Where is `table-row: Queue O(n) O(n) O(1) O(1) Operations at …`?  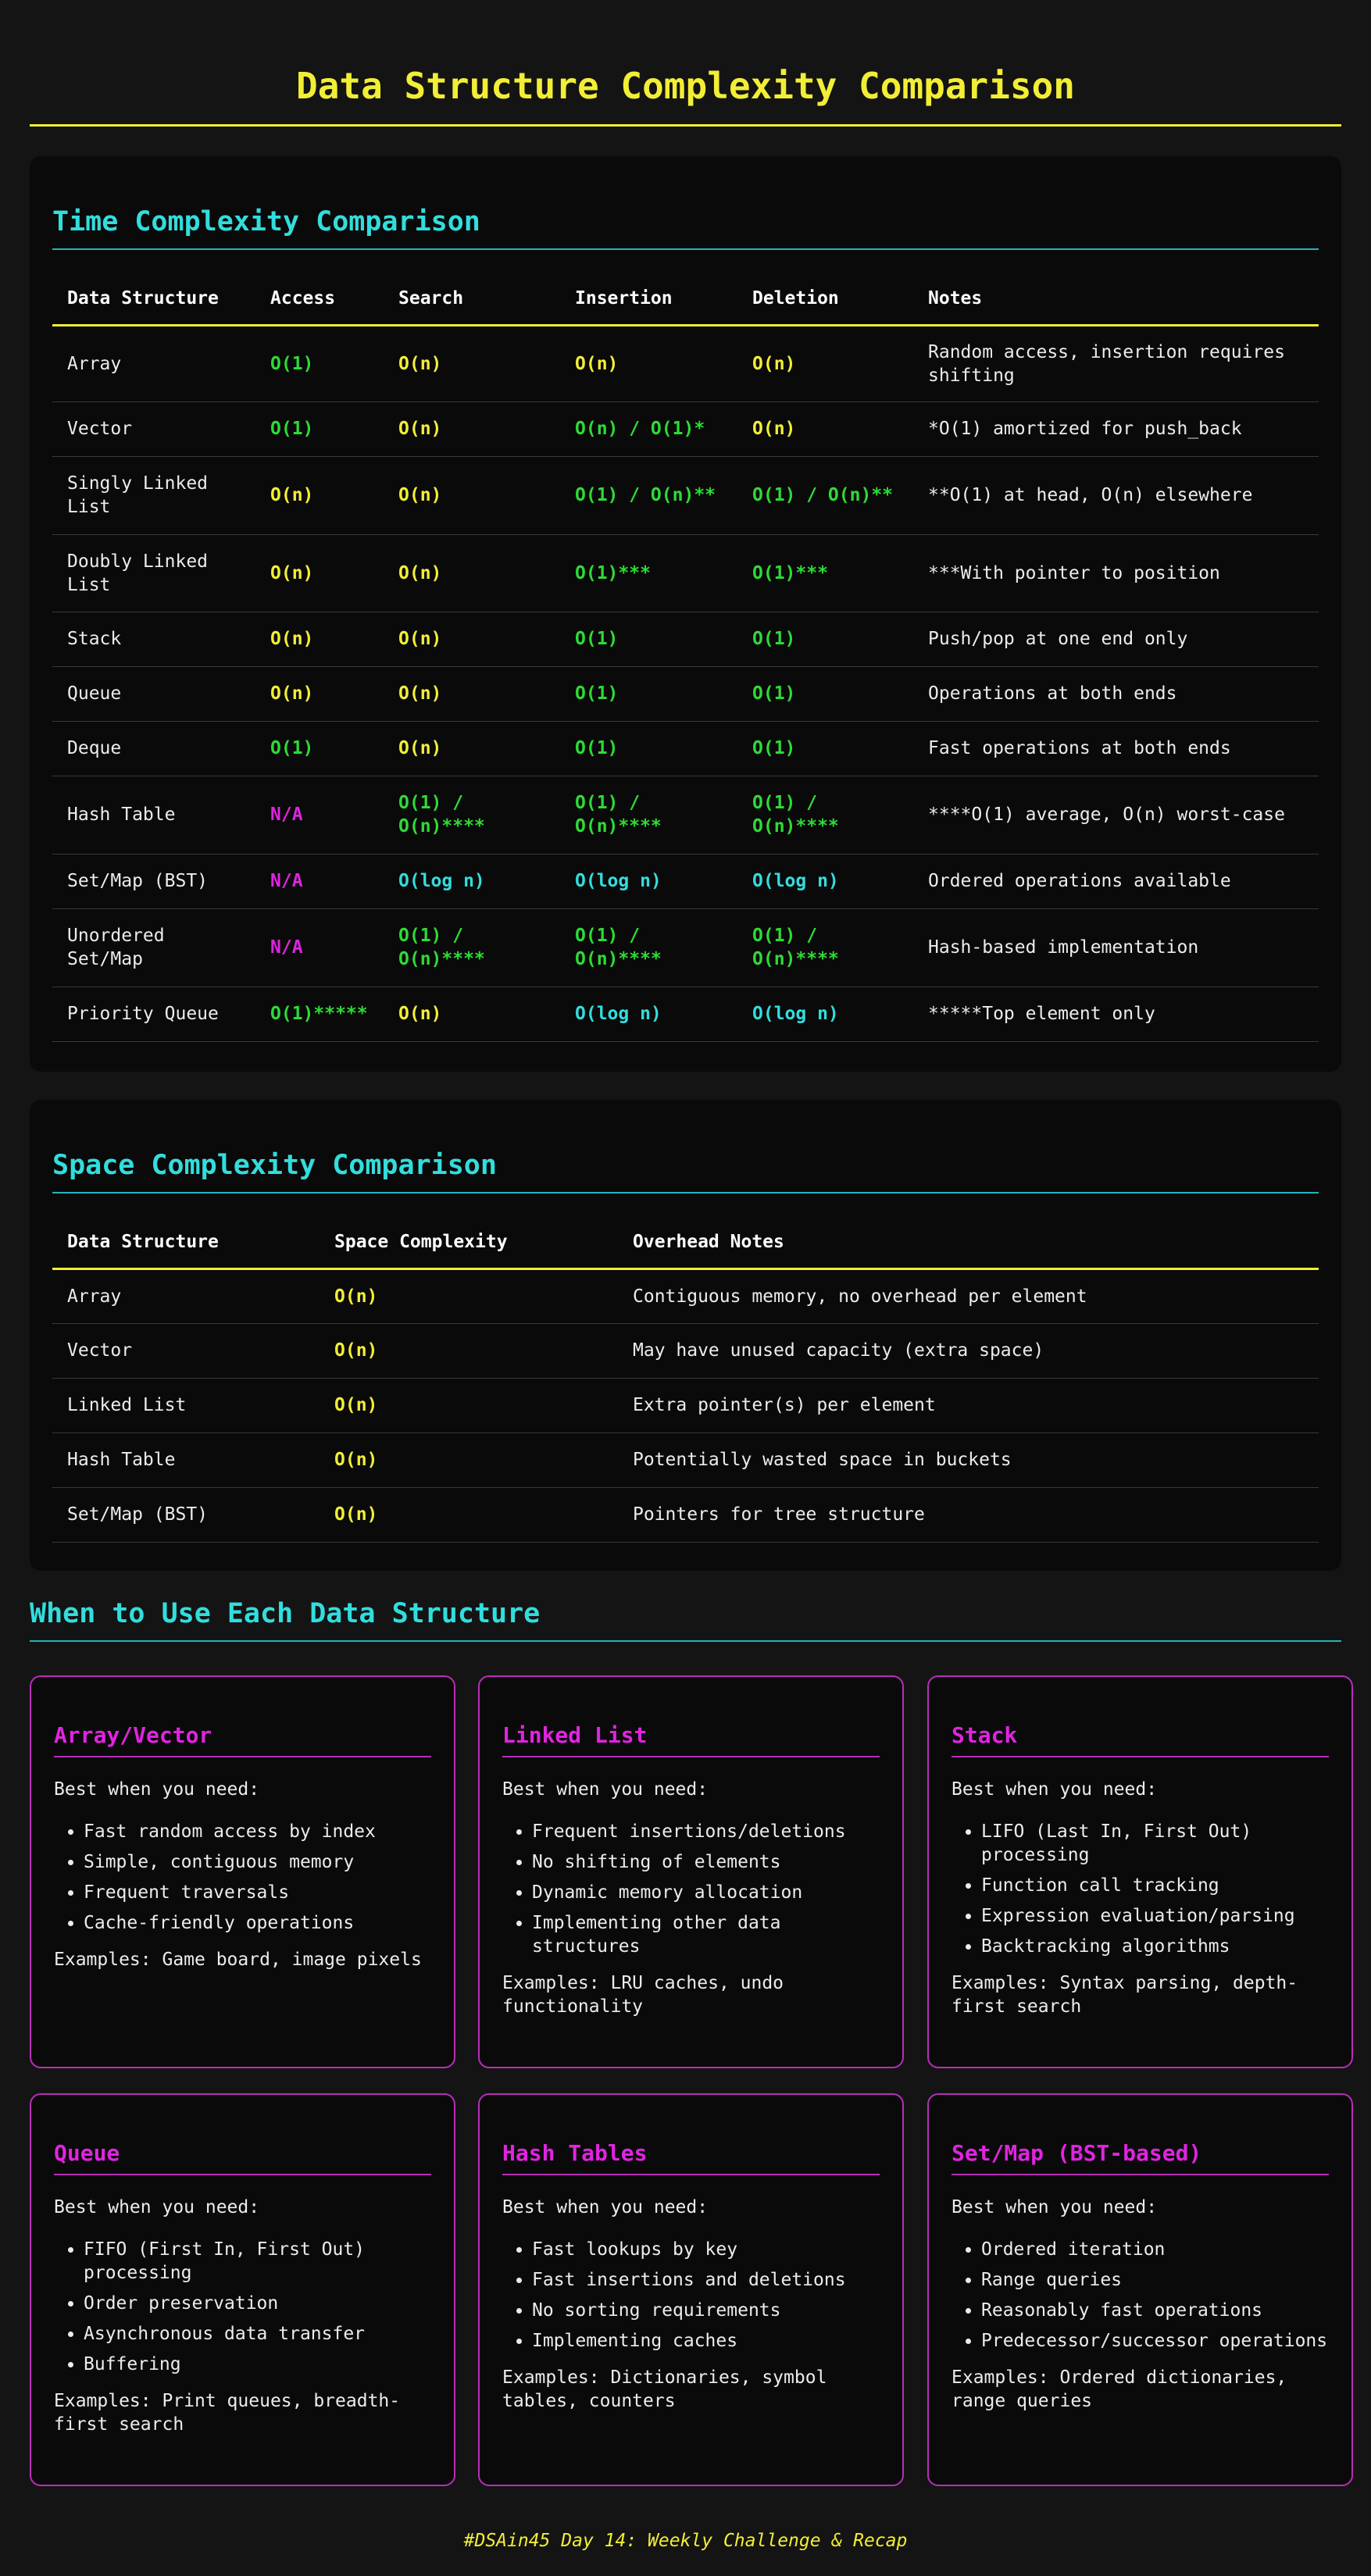 table-row: Queue O(n) O(n) O(1) O(1) Operations at … is located at coordinates (685, 694).